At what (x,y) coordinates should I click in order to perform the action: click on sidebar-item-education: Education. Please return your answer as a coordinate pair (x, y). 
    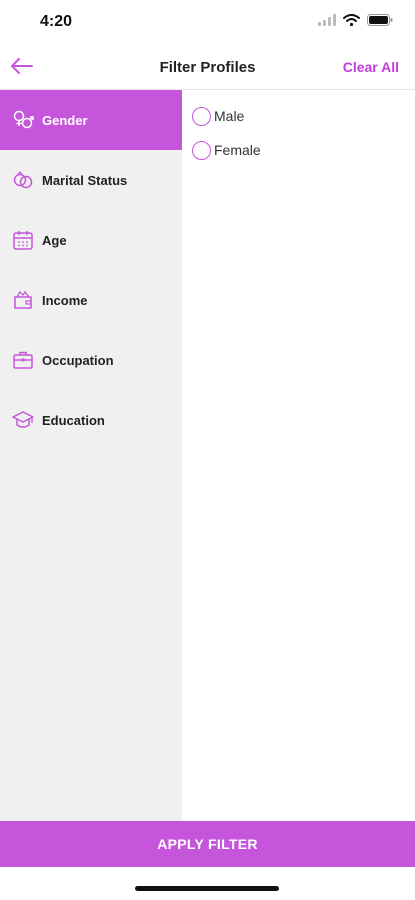
    Looking at the image, I should click on (91, 420).